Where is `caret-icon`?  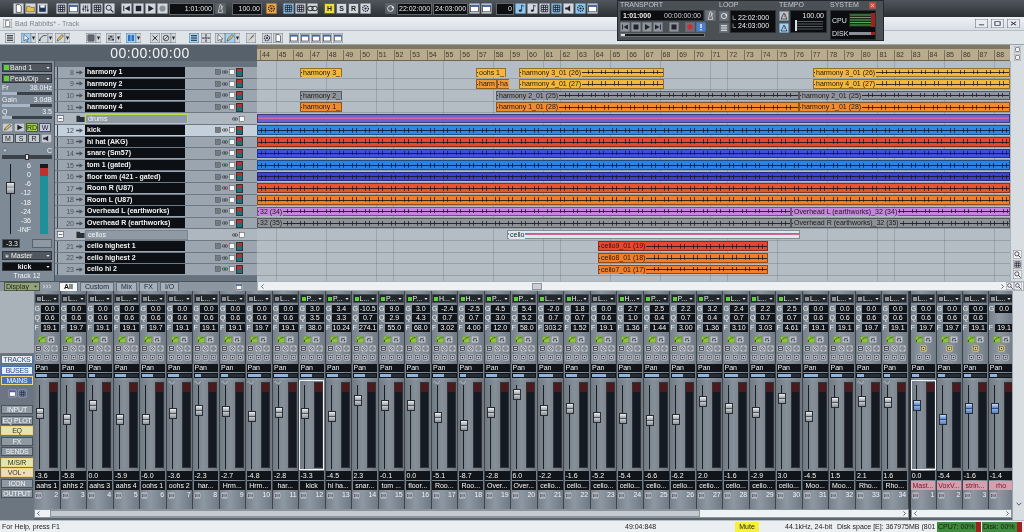 caret-icon is located at coordinates (173, 37).